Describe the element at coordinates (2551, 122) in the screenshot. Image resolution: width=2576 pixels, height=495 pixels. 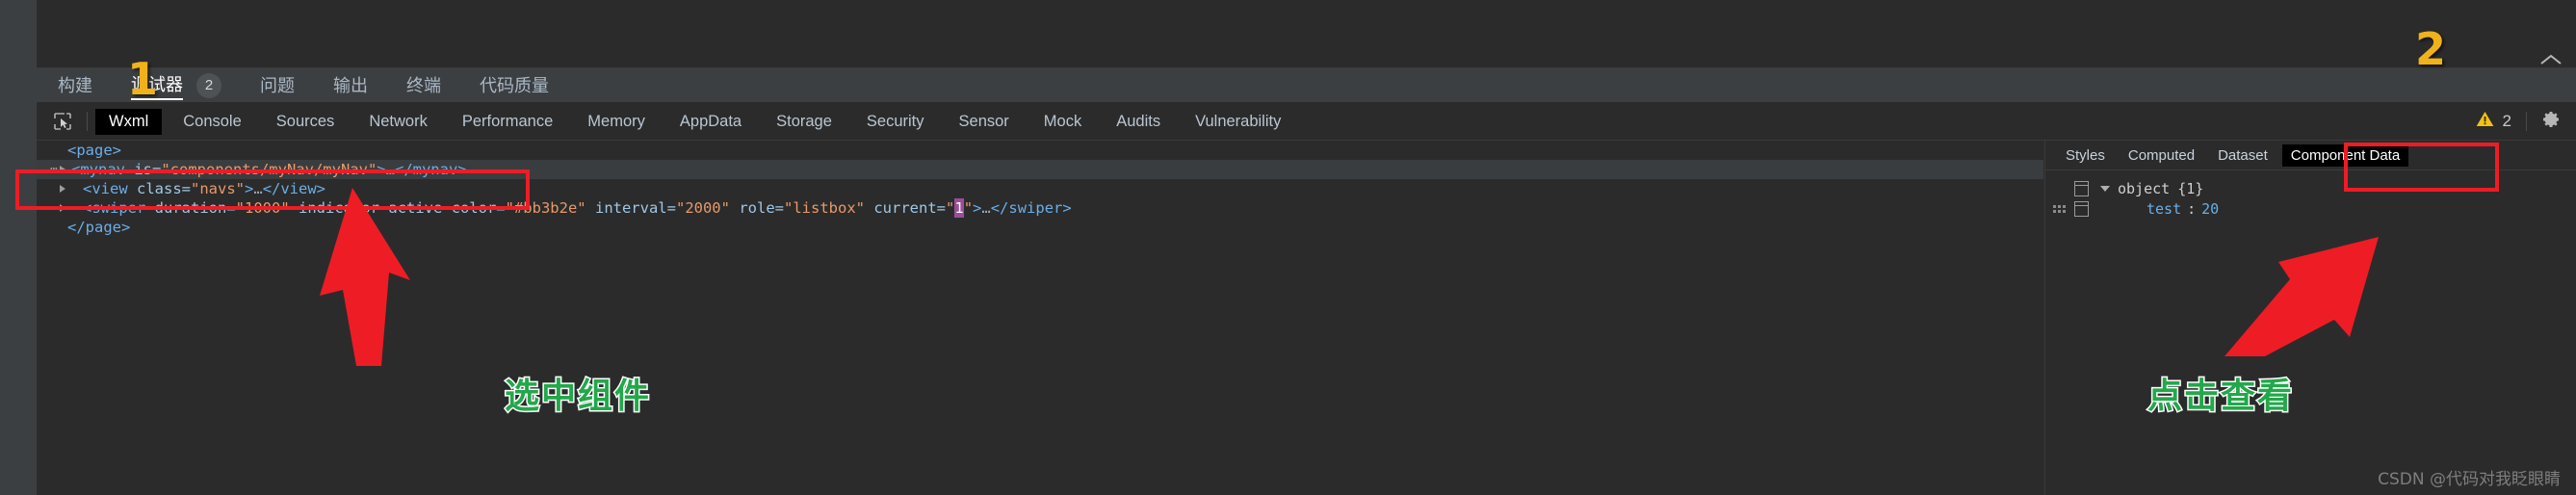
I see `gear-icon` at that location.